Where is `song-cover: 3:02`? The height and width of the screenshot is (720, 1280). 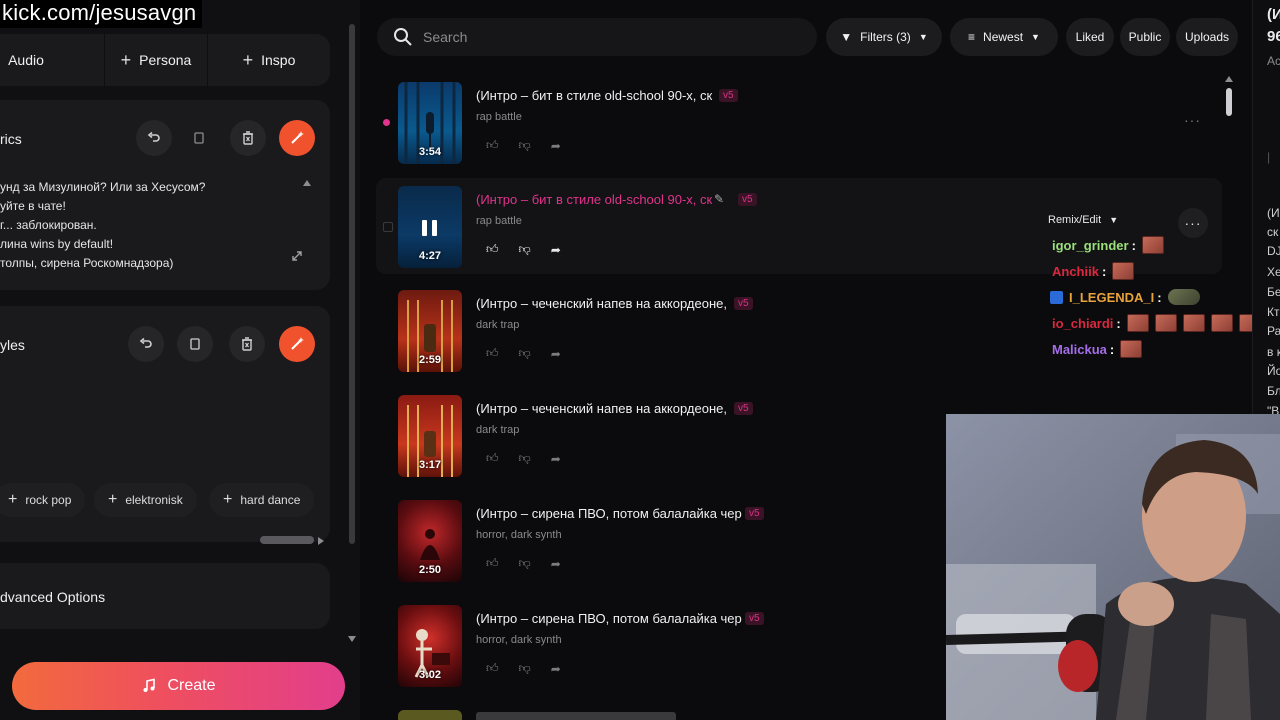 song-cover: 3:02 is located at coordinates (430, 646).